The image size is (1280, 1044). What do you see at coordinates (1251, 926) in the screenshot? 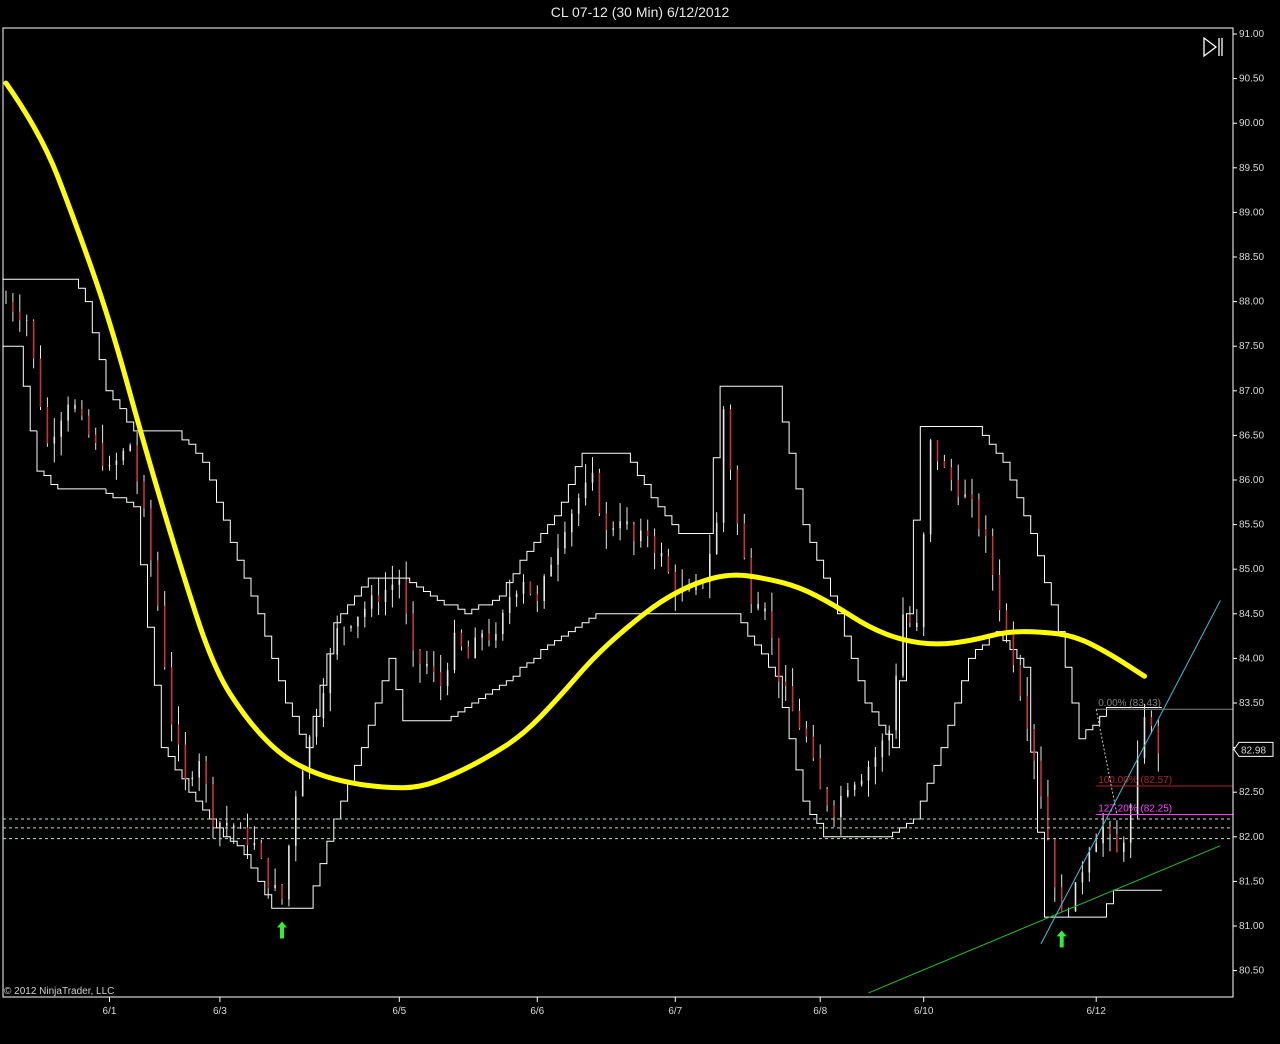
I see `y-tick-label: 81.00` at bounding box center [1251, 926].